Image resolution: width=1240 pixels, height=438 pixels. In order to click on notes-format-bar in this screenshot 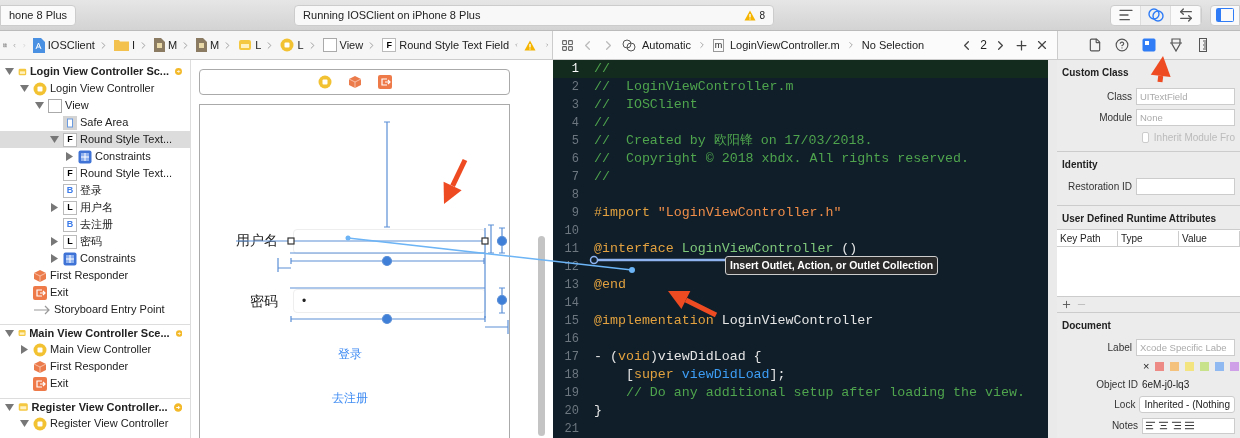, I will do `click(1188, 425)`.